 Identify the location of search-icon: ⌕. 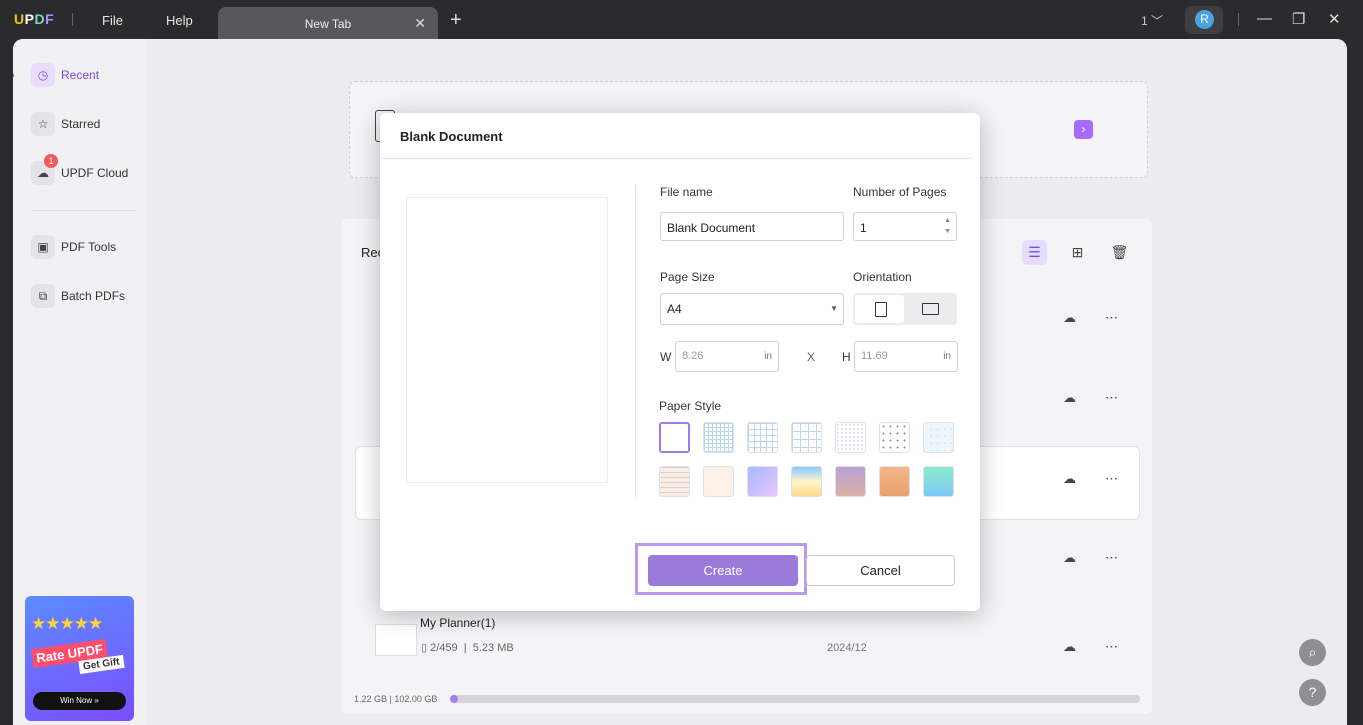
(1312, 652).